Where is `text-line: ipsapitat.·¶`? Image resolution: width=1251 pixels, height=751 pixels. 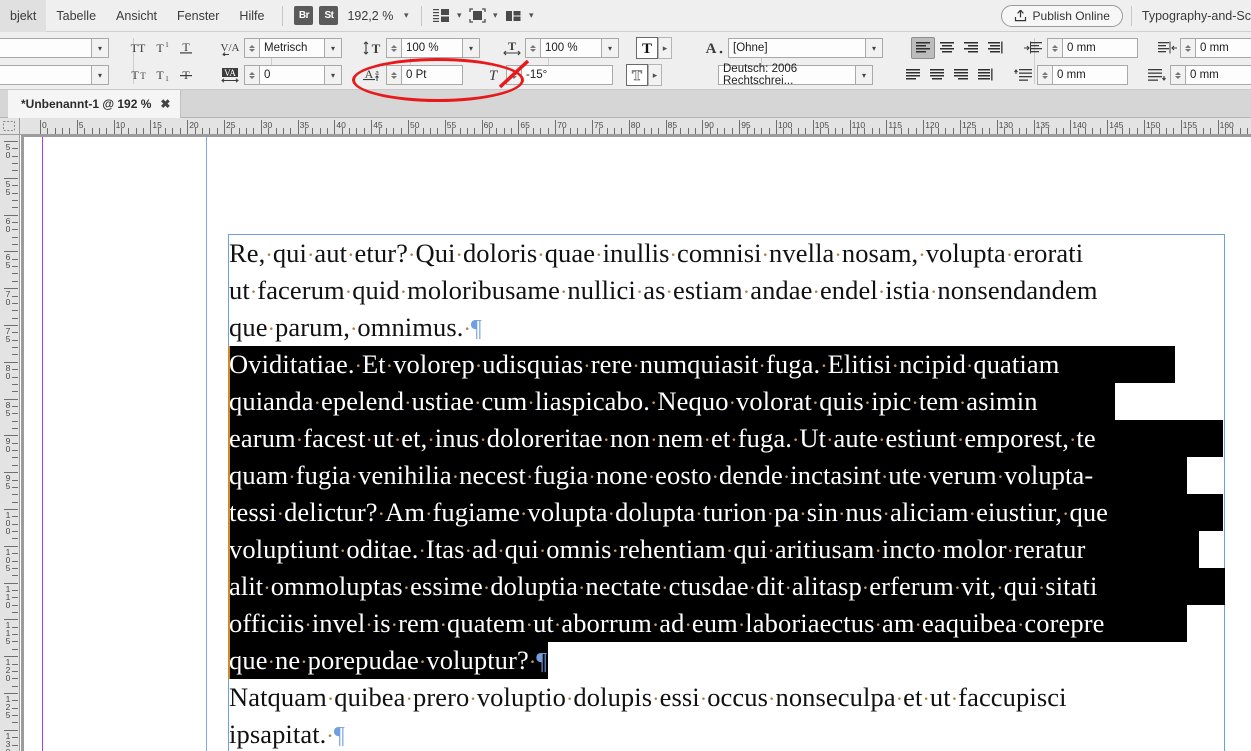 text-line: ipsapitat.·¶ is located at coordinates (287, 733).